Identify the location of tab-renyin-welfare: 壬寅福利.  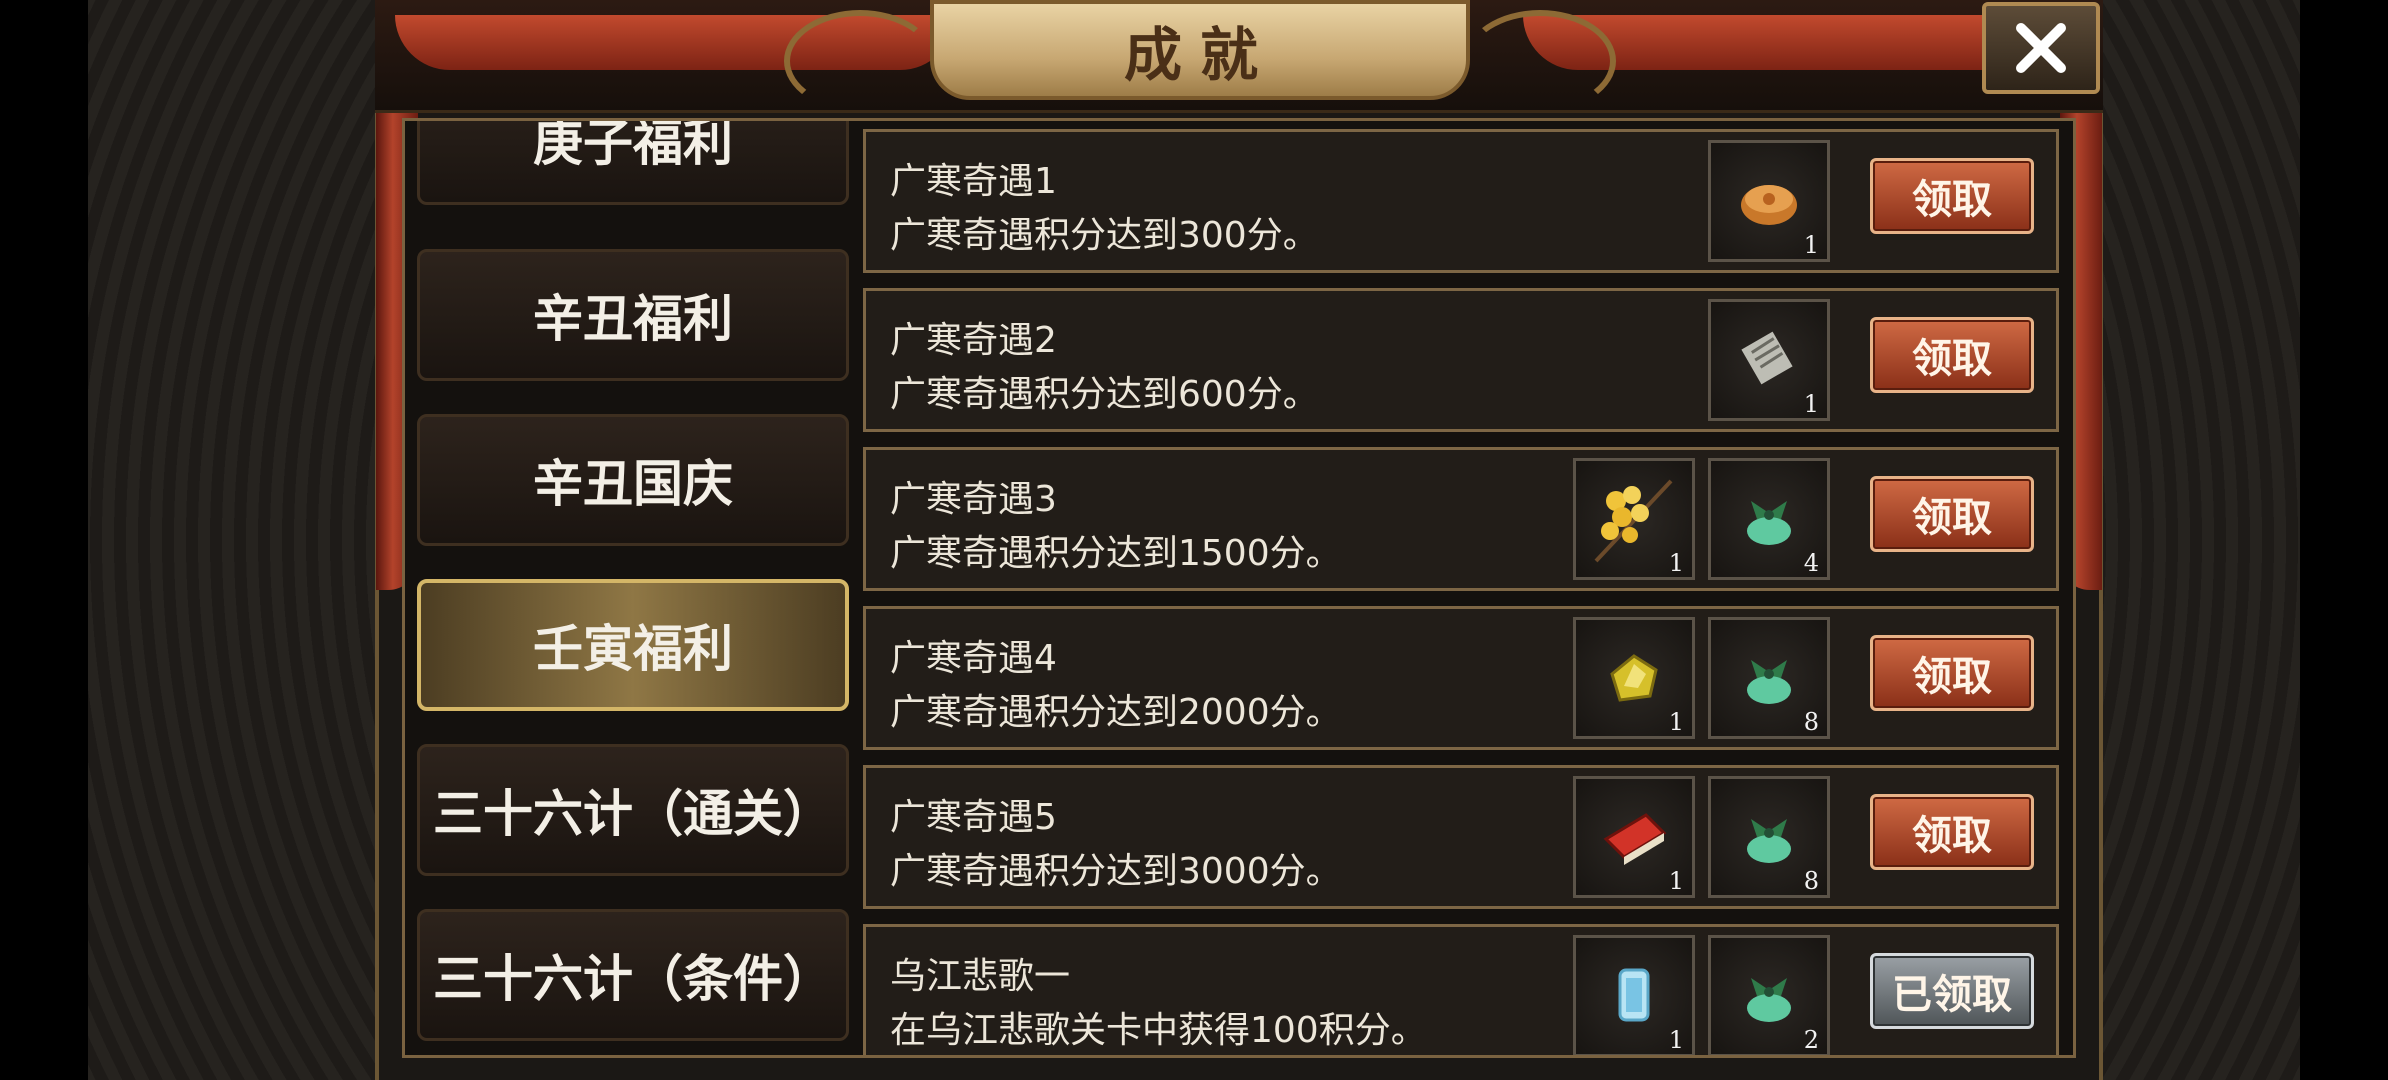
(633, 645).